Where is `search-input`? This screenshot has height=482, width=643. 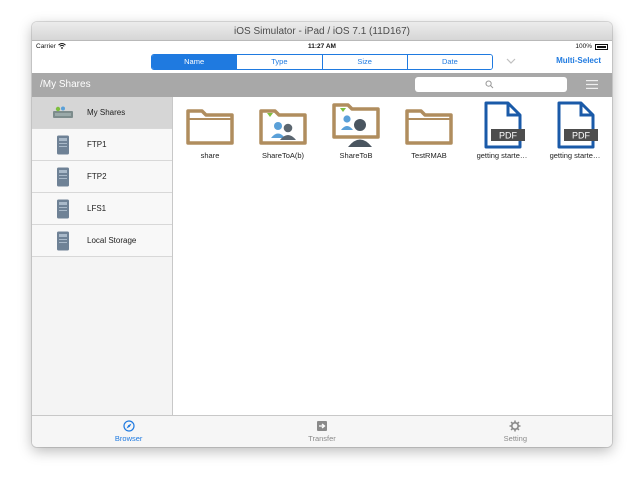
search-input is located at coordinates (491, 84).